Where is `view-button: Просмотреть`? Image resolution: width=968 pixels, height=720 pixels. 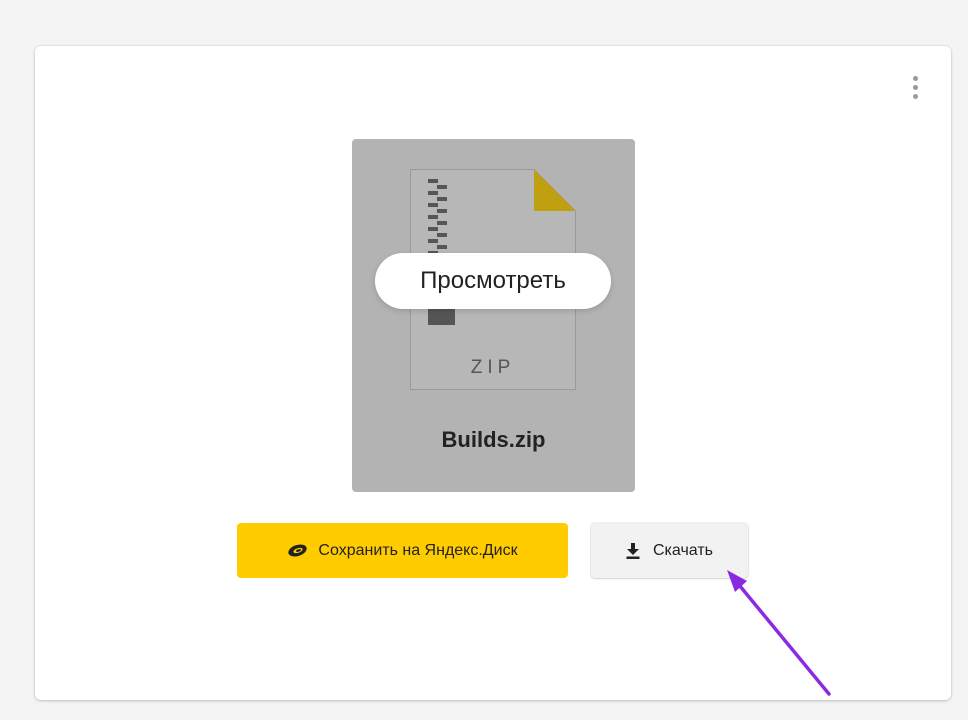 view-button: Просмотреть is located at coordinates (493, 281).